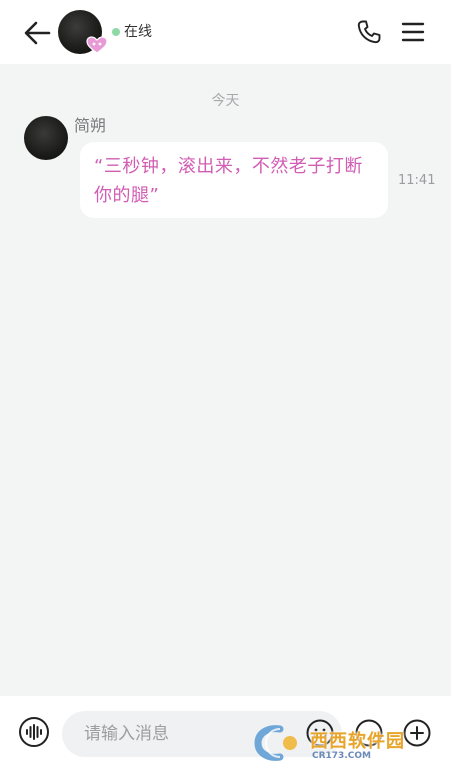 The image size is (451, 773). Describe the element at coordinates (417, 180) in the screenshot. I see `message-time: 11:41` at that location.